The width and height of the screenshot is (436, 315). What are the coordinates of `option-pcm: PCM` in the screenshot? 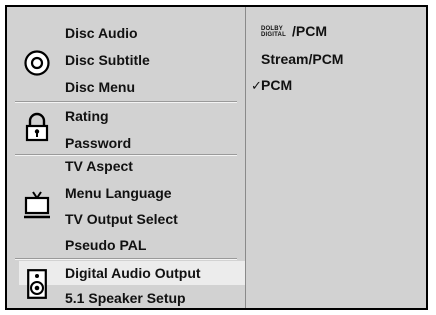 It's located at (276, 85).